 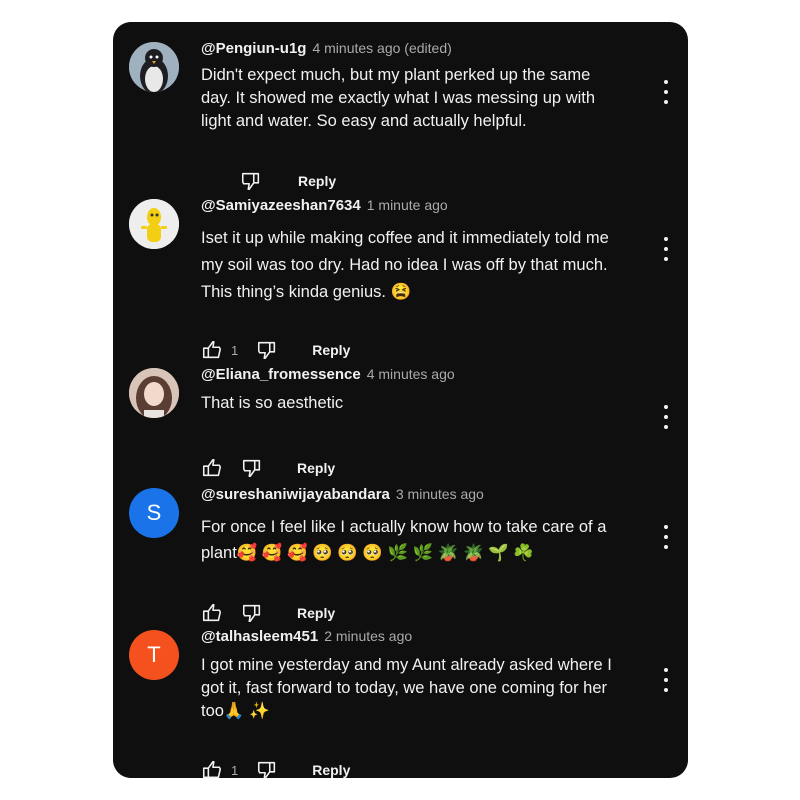 What do you see at coordinates (428, 403) in the screenshot?
I see `comment-text: That is so aesthetic` at bounding box center [428, 403].